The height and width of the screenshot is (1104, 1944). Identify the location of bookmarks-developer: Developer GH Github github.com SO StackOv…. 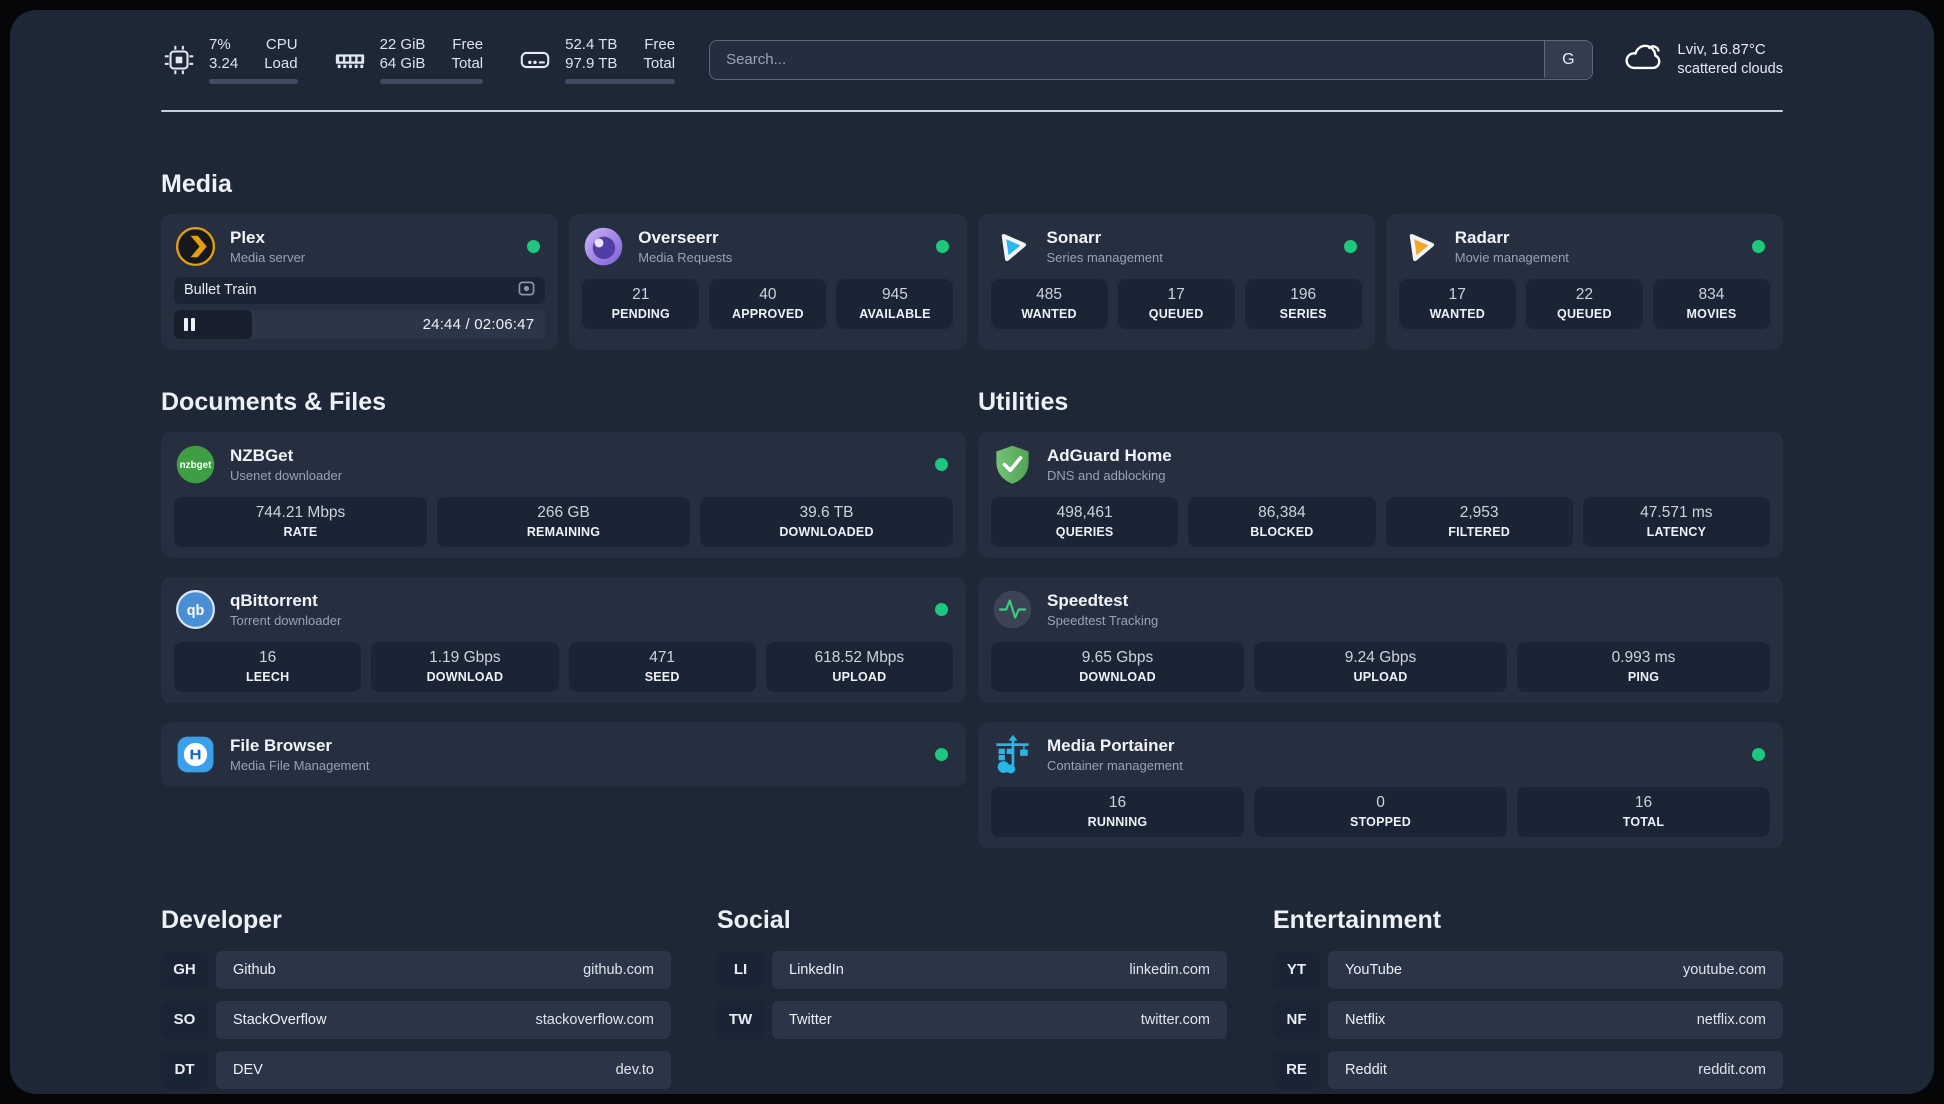
(416, 997).